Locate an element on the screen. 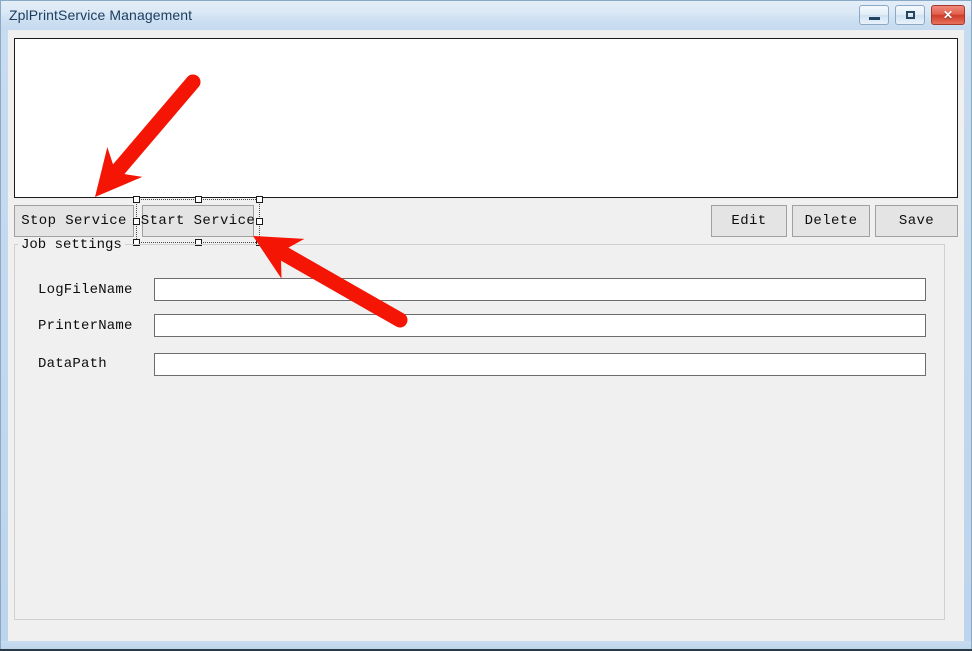  logfilename-label: LogFileName is located at coordinates (85, 290).